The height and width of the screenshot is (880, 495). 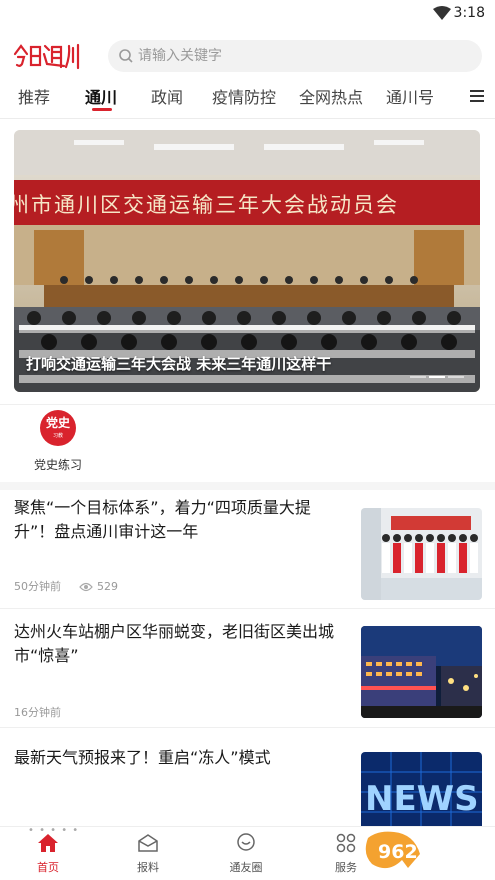 I want to click on views-icon, so click(x=86, y=588).